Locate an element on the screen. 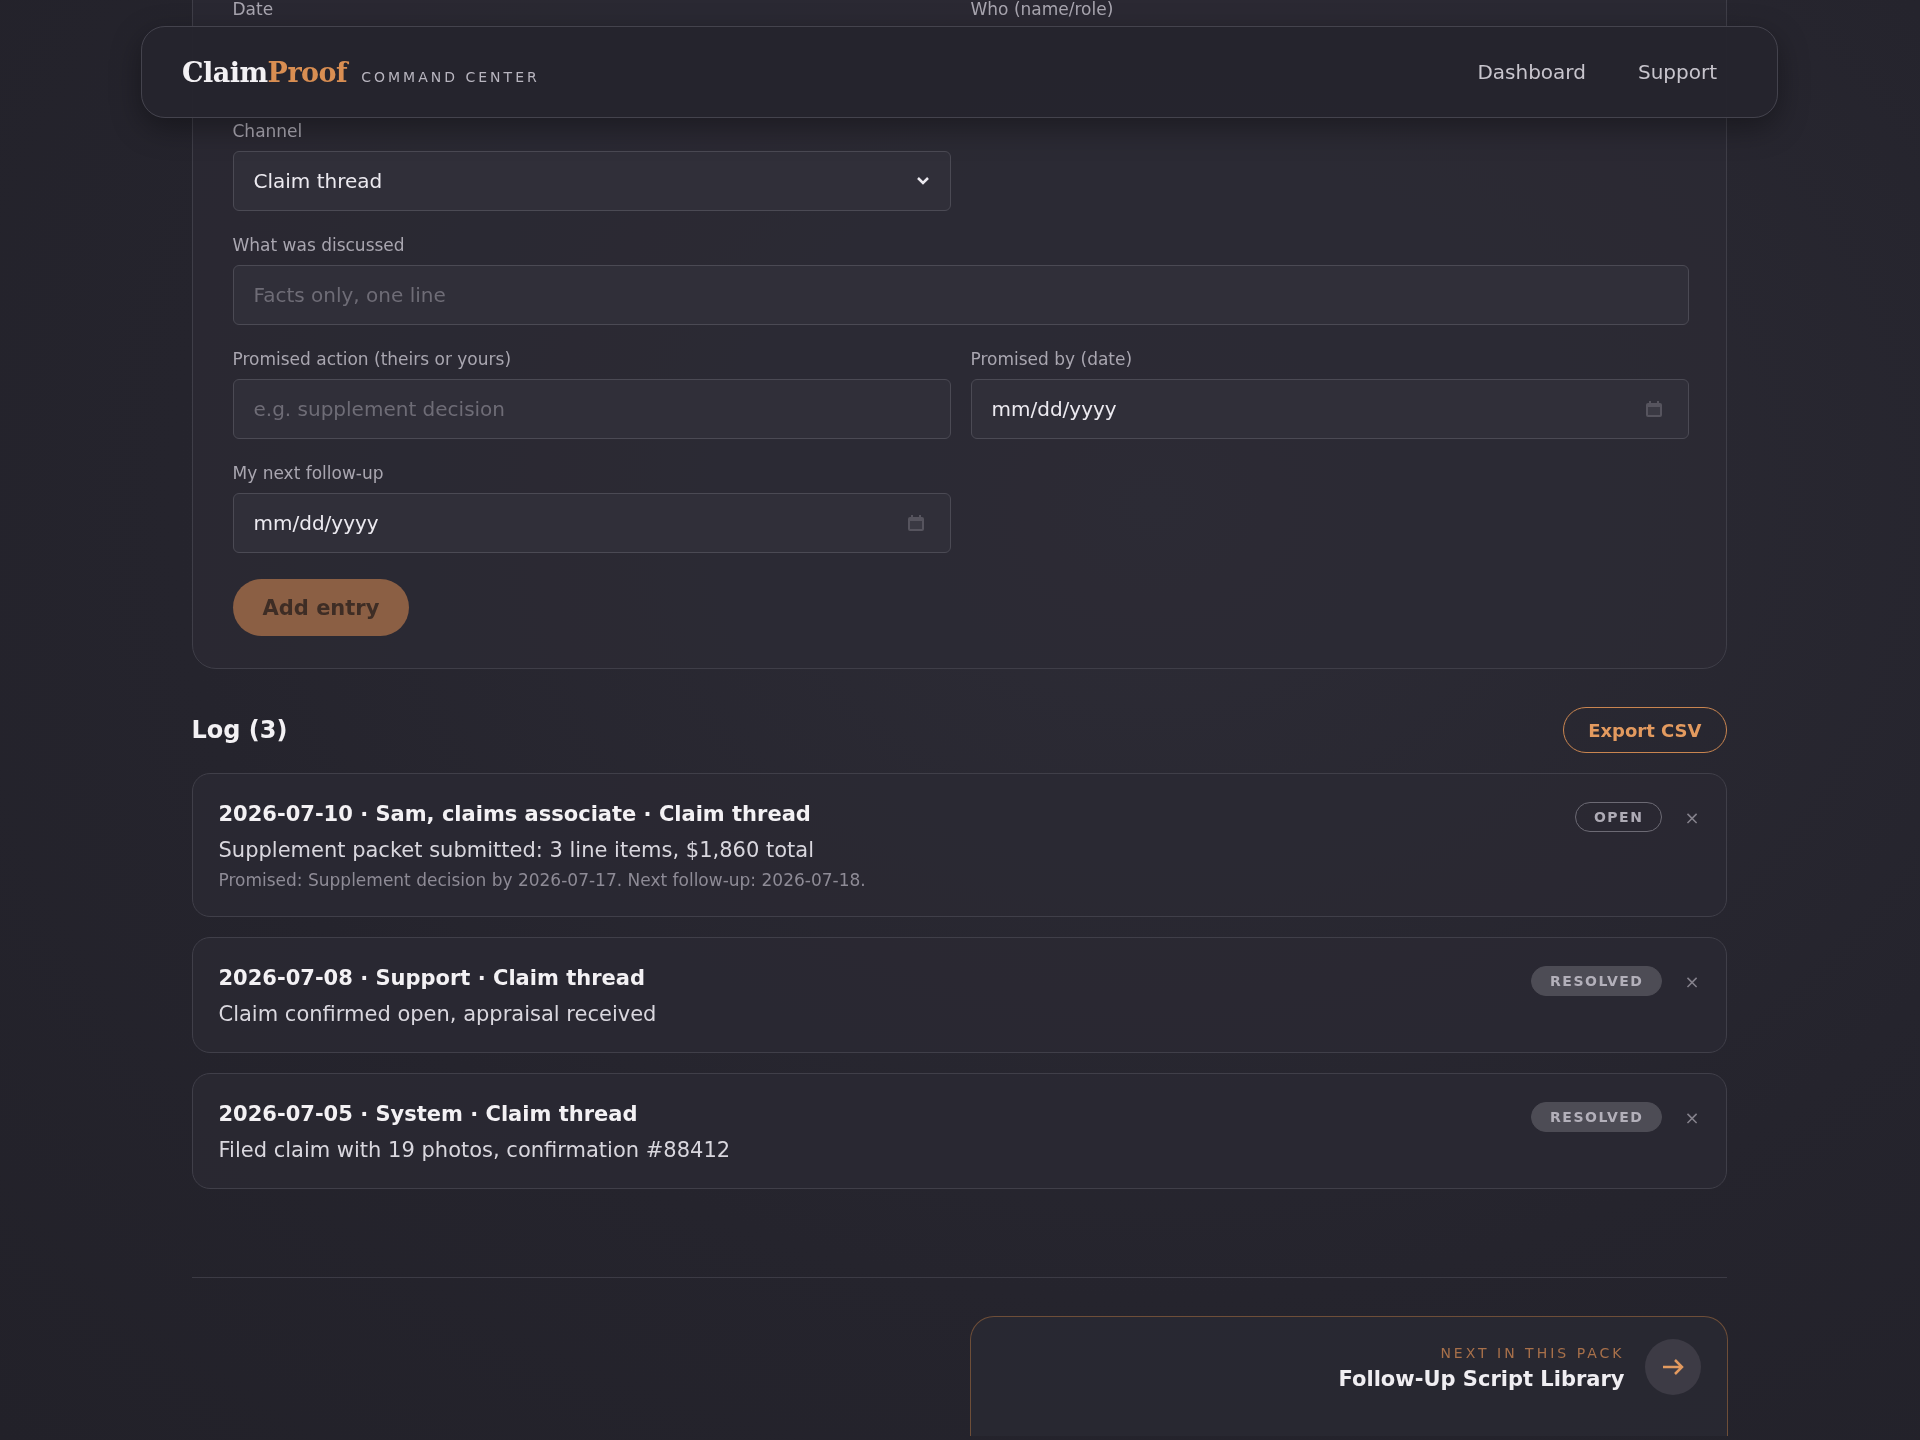 The width and height of the screenshot is (1920, 1440). next-link-card: NEXT IN THIS PACK Follow-Up Script Library is located at coordinates (1348, 1376).